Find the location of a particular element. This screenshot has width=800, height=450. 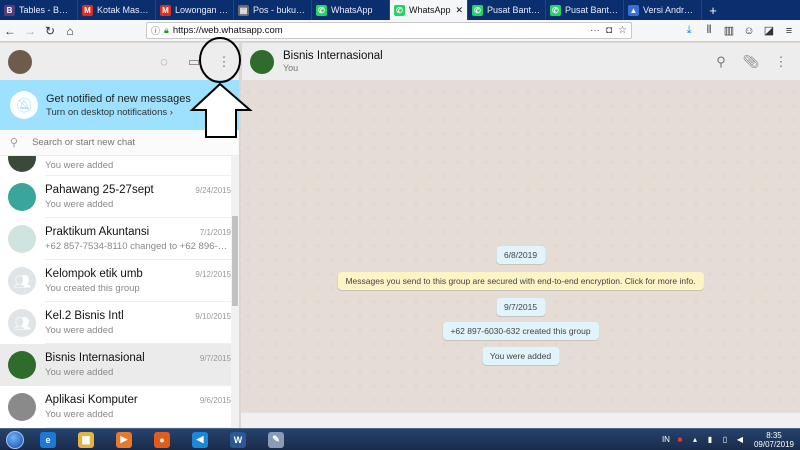

firefox-icon: ● is located at coordinates (162, 439).